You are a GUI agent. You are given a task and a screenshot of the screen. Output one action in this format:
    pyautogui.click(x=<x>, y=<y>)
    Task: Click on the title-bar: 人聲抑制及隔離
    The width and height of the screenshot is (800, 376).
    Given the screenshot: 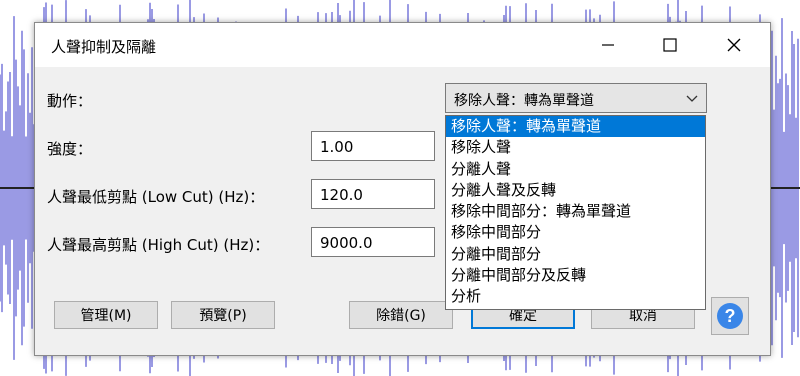 What is the action you would take?
    pyautogui.click(x=402, y=45)
    